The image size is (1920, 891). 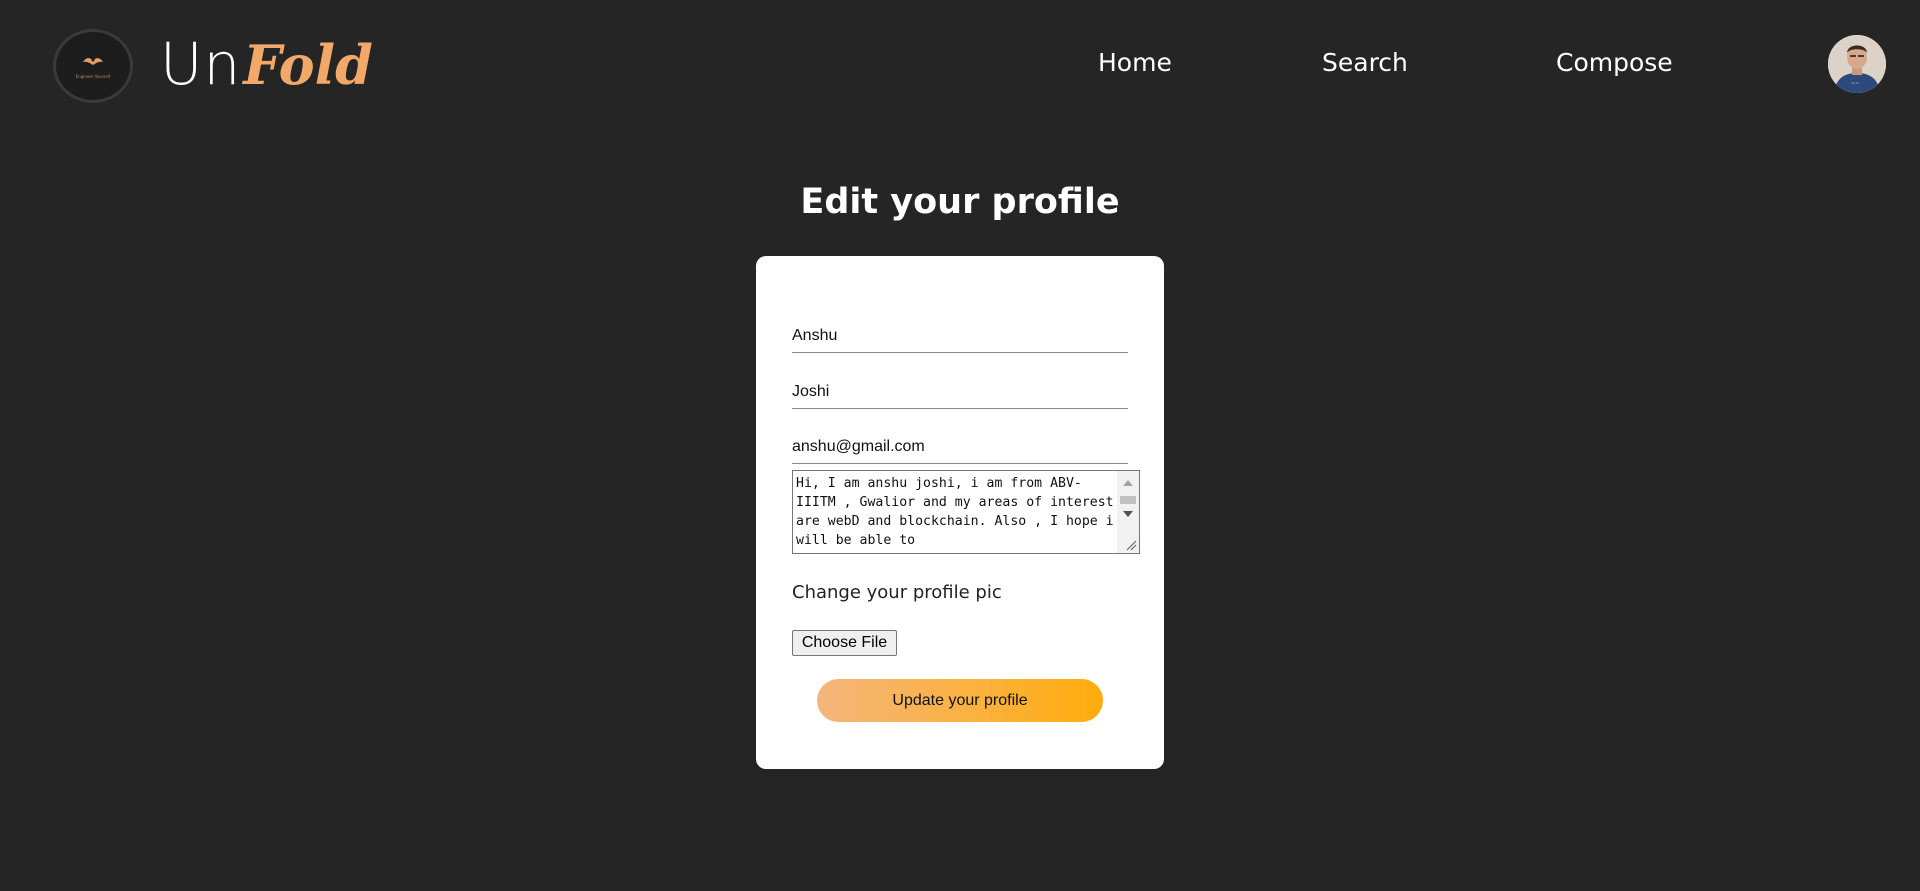 What do you see at coordinates (960, 392) in the screenshot?
I see `last-name-input` at bounding box center [960, 392].